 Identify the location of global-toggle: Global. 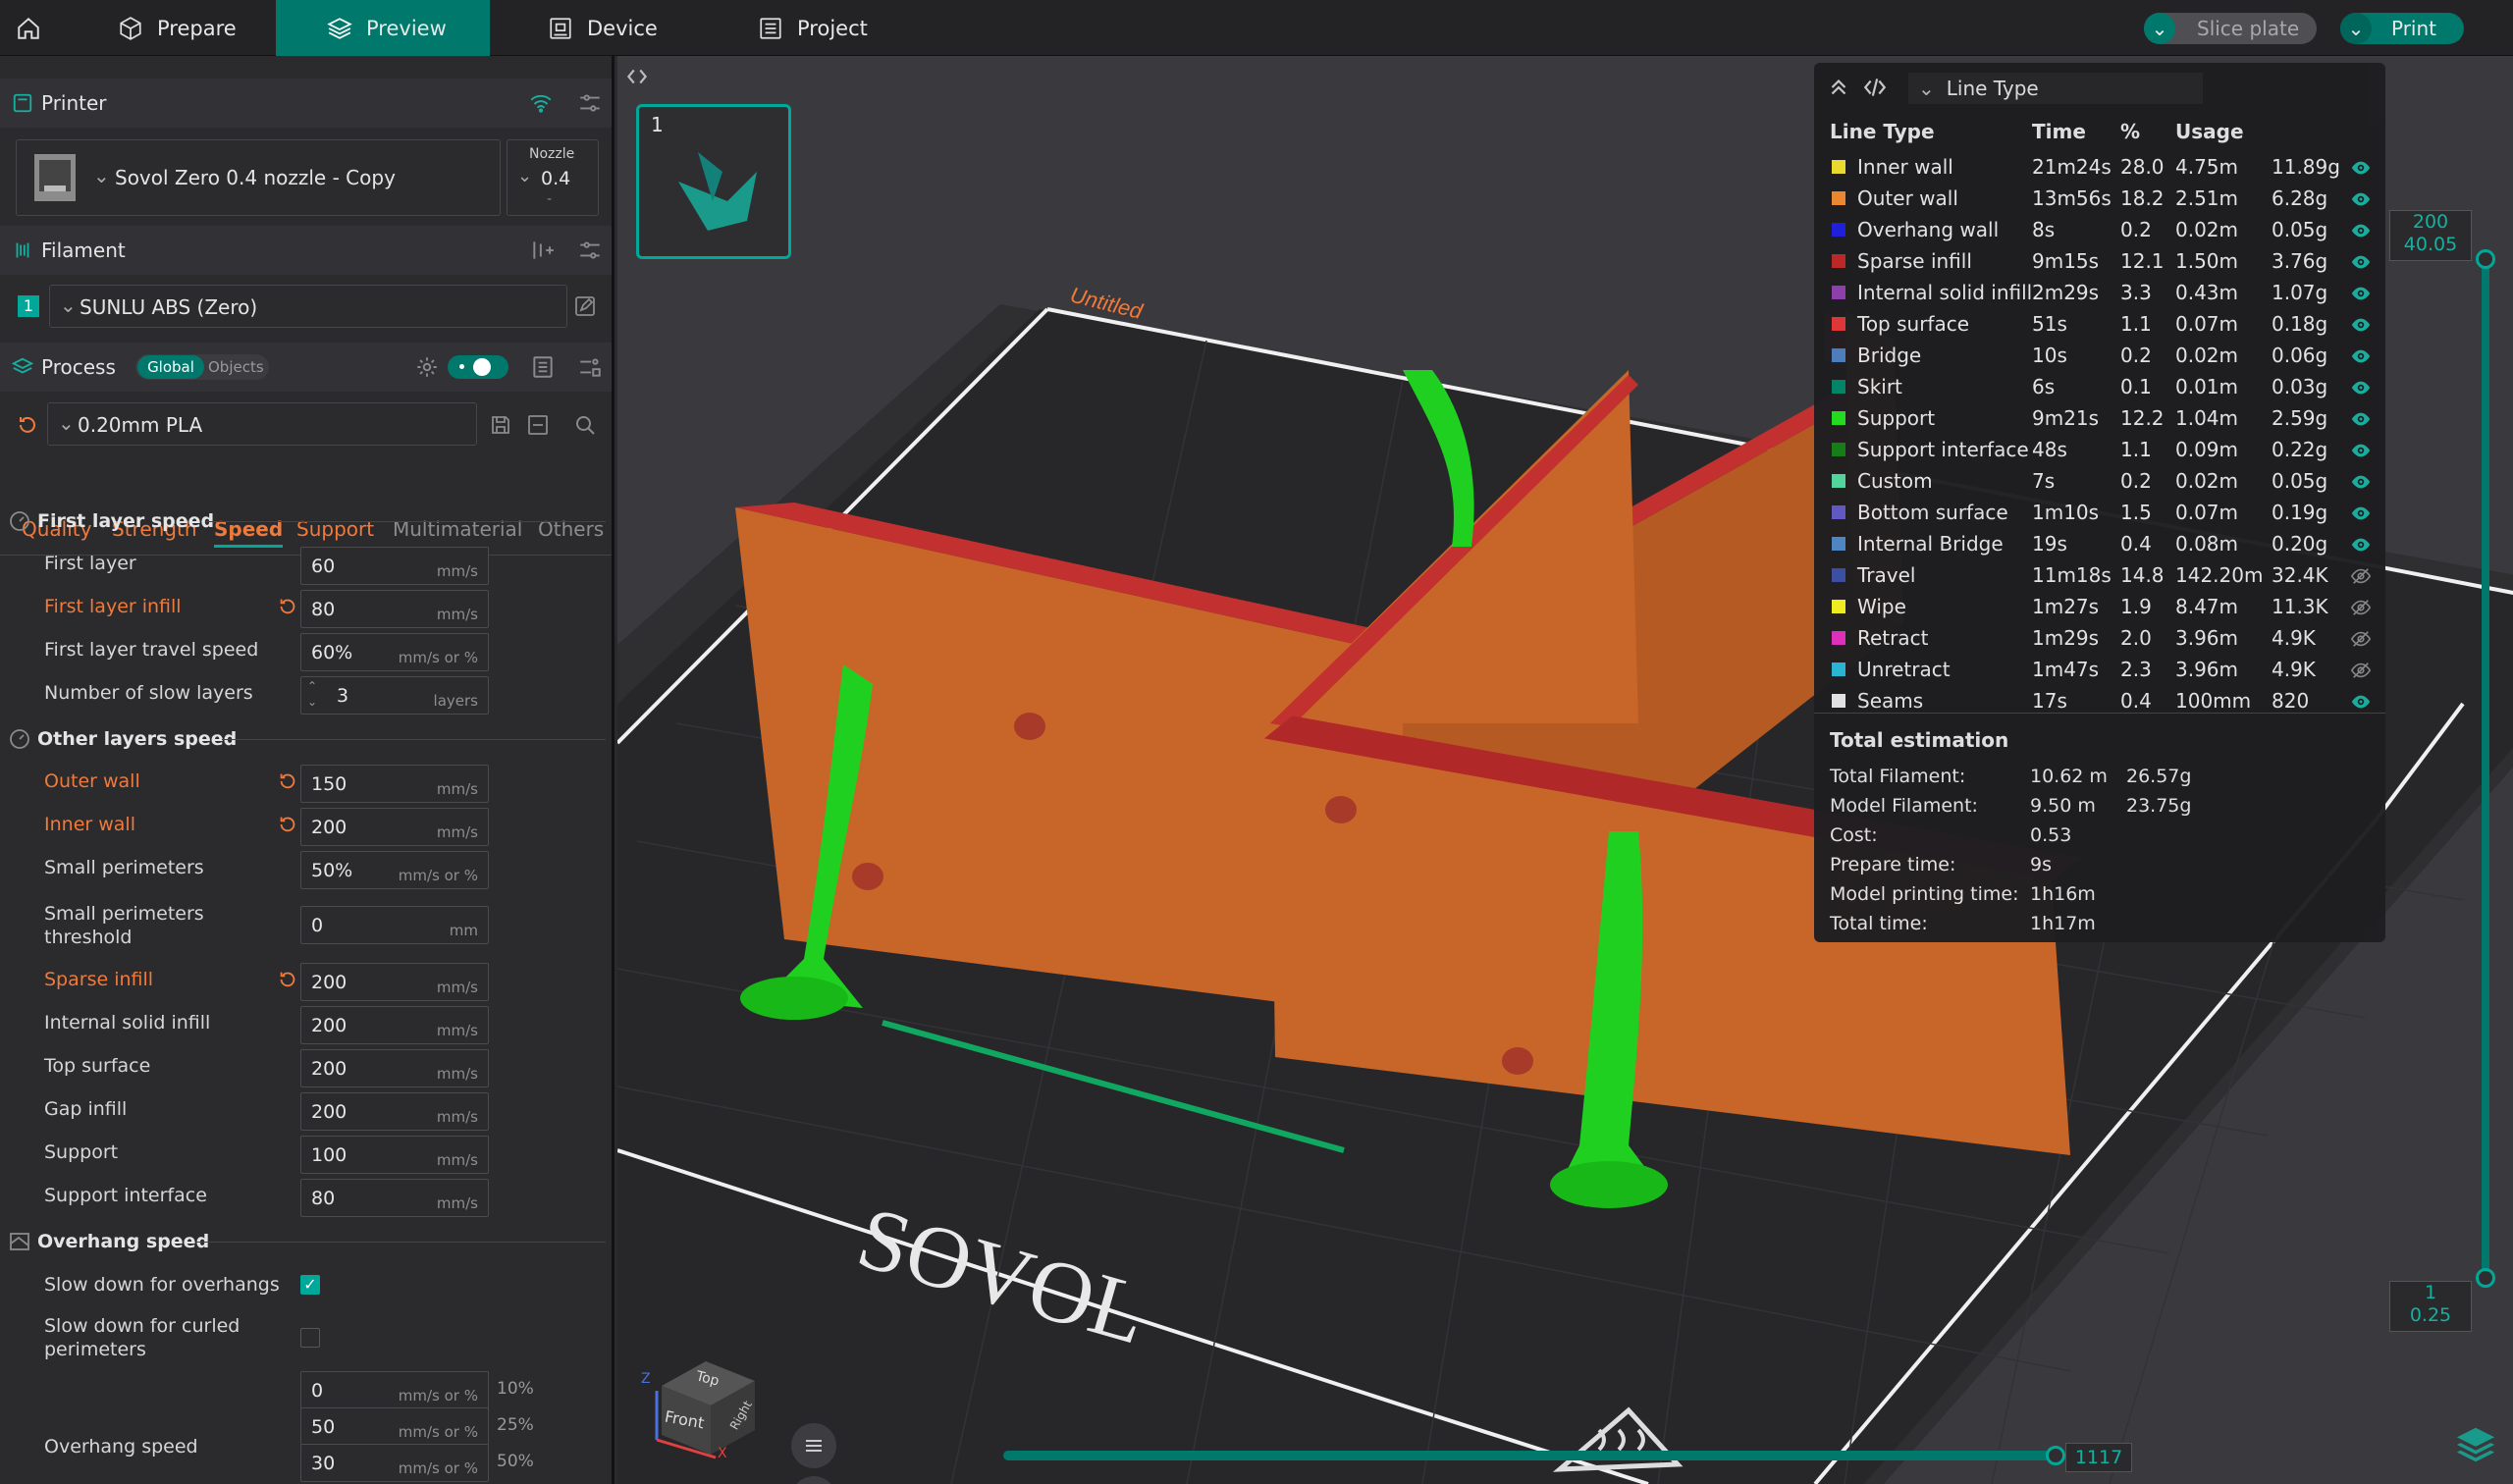
(171, 367).